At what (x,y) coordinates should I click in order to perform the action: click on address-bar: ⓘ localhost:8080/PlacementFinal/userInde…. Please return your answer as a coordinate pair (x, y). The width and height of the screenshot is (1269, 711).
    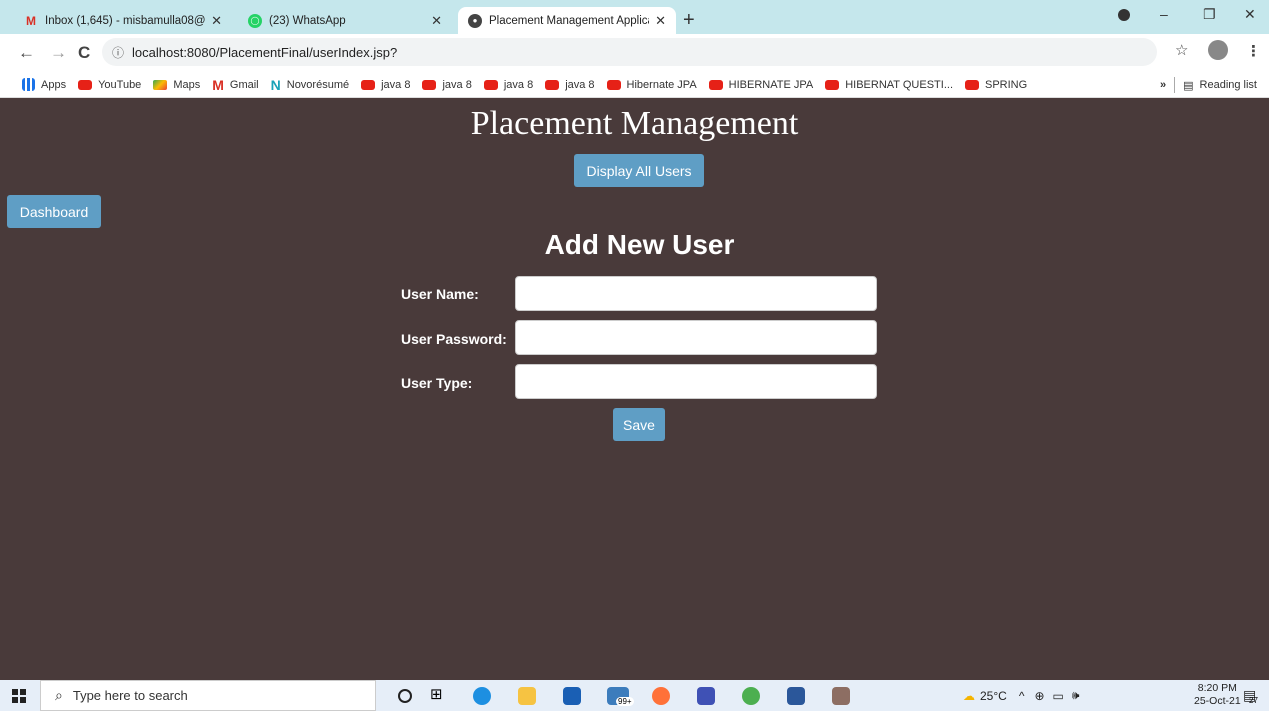
    Looking at the image, I should click on (629, 52).